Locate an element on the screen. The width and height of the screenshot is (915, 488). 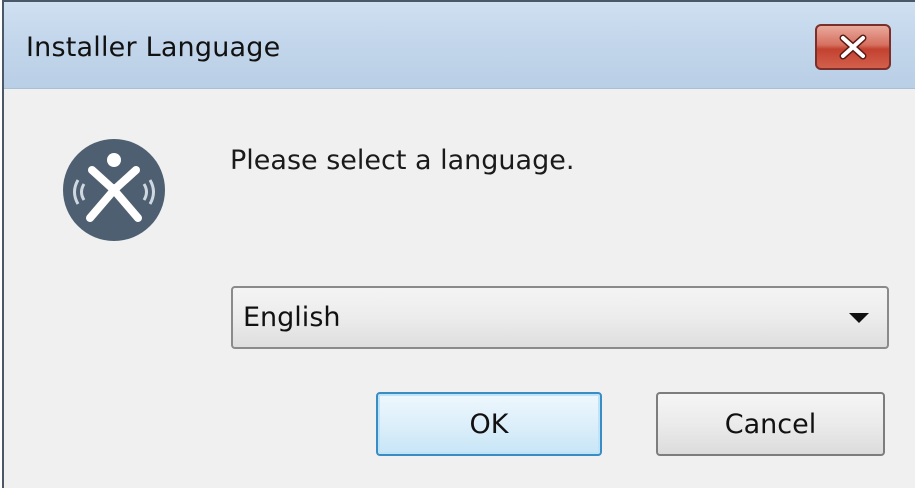
language-select: English is located at coordinates (560, 317).